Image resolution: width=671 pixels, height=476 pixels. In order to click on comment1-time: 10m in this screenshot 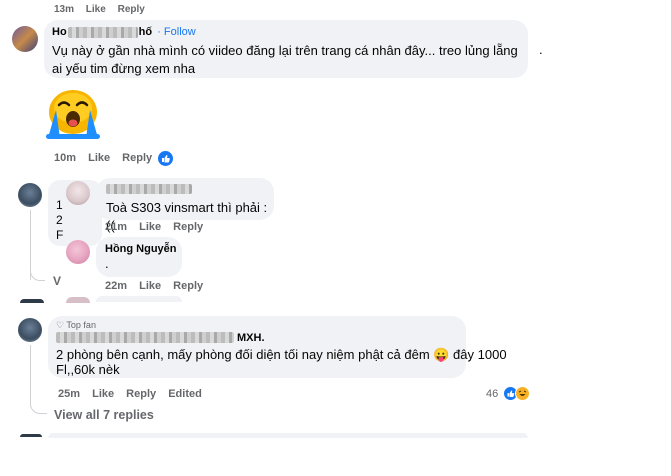, I will do `click(65, 158)`.